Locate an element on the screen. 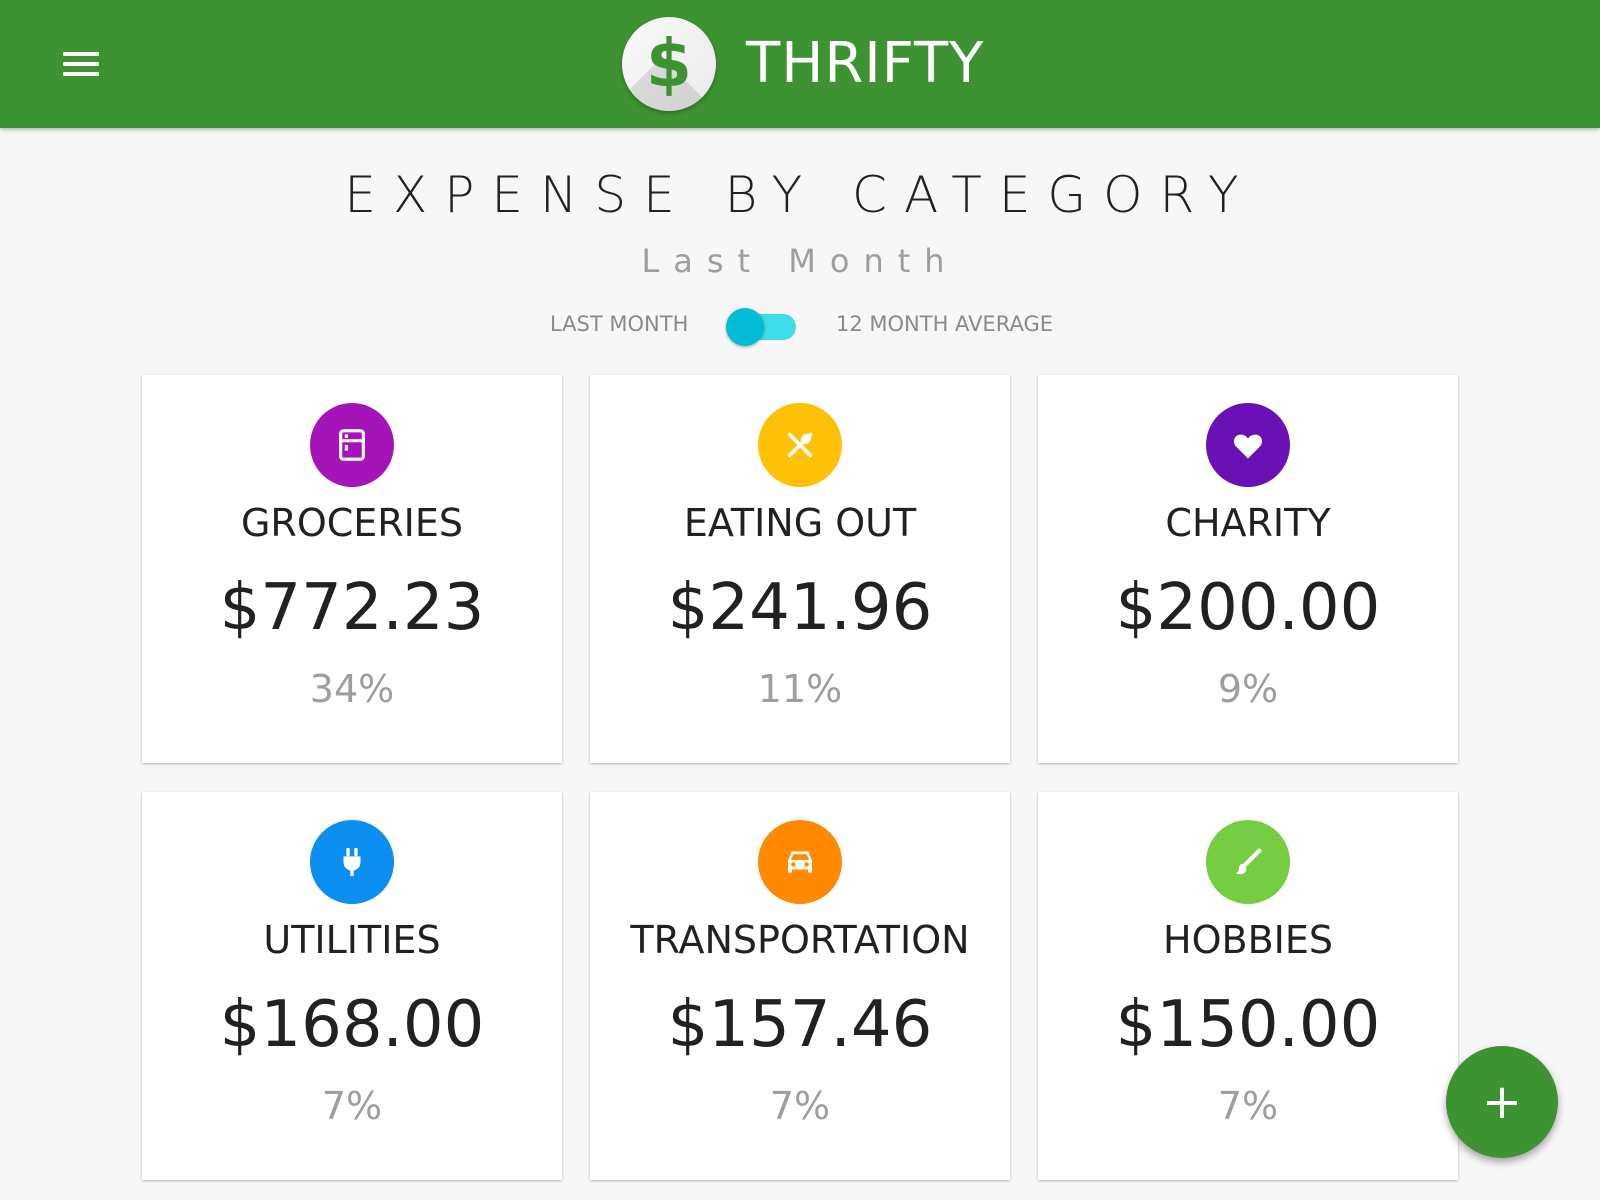  toggle-label-12-month-average: 12 MONTH AVERAGE is located at coordinates (944, 324).